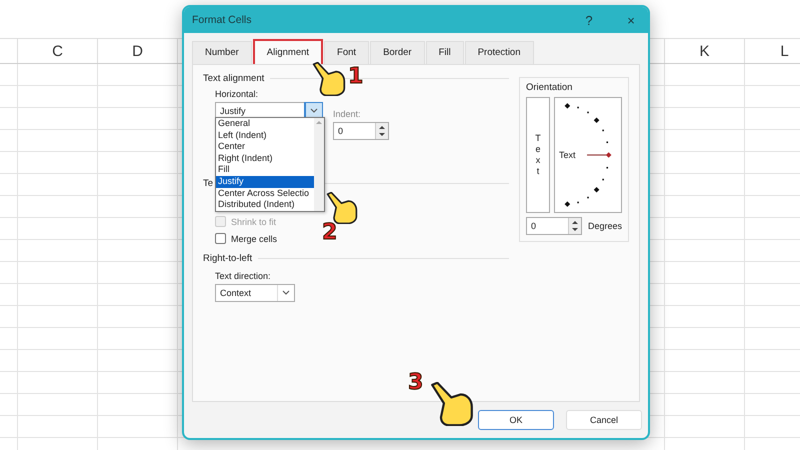 The height and width of the screenshot is (450, 800). Describe the element at coordinates (243, 276) in the screenshot. I see `field-label: Text direction:` at that location.